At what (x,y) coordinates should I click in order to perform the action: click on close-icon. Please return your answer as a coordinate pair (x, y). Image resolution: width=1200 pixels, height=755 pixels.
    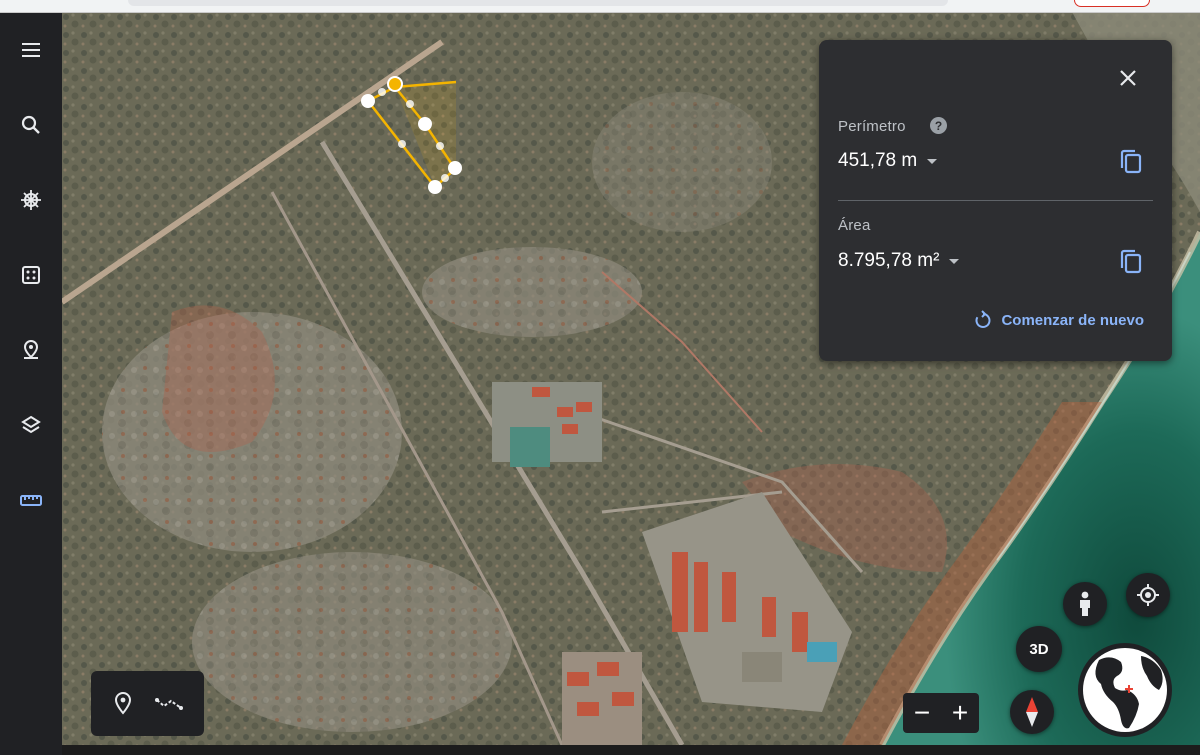
    Looking at the image, I should click on (1128, 78).